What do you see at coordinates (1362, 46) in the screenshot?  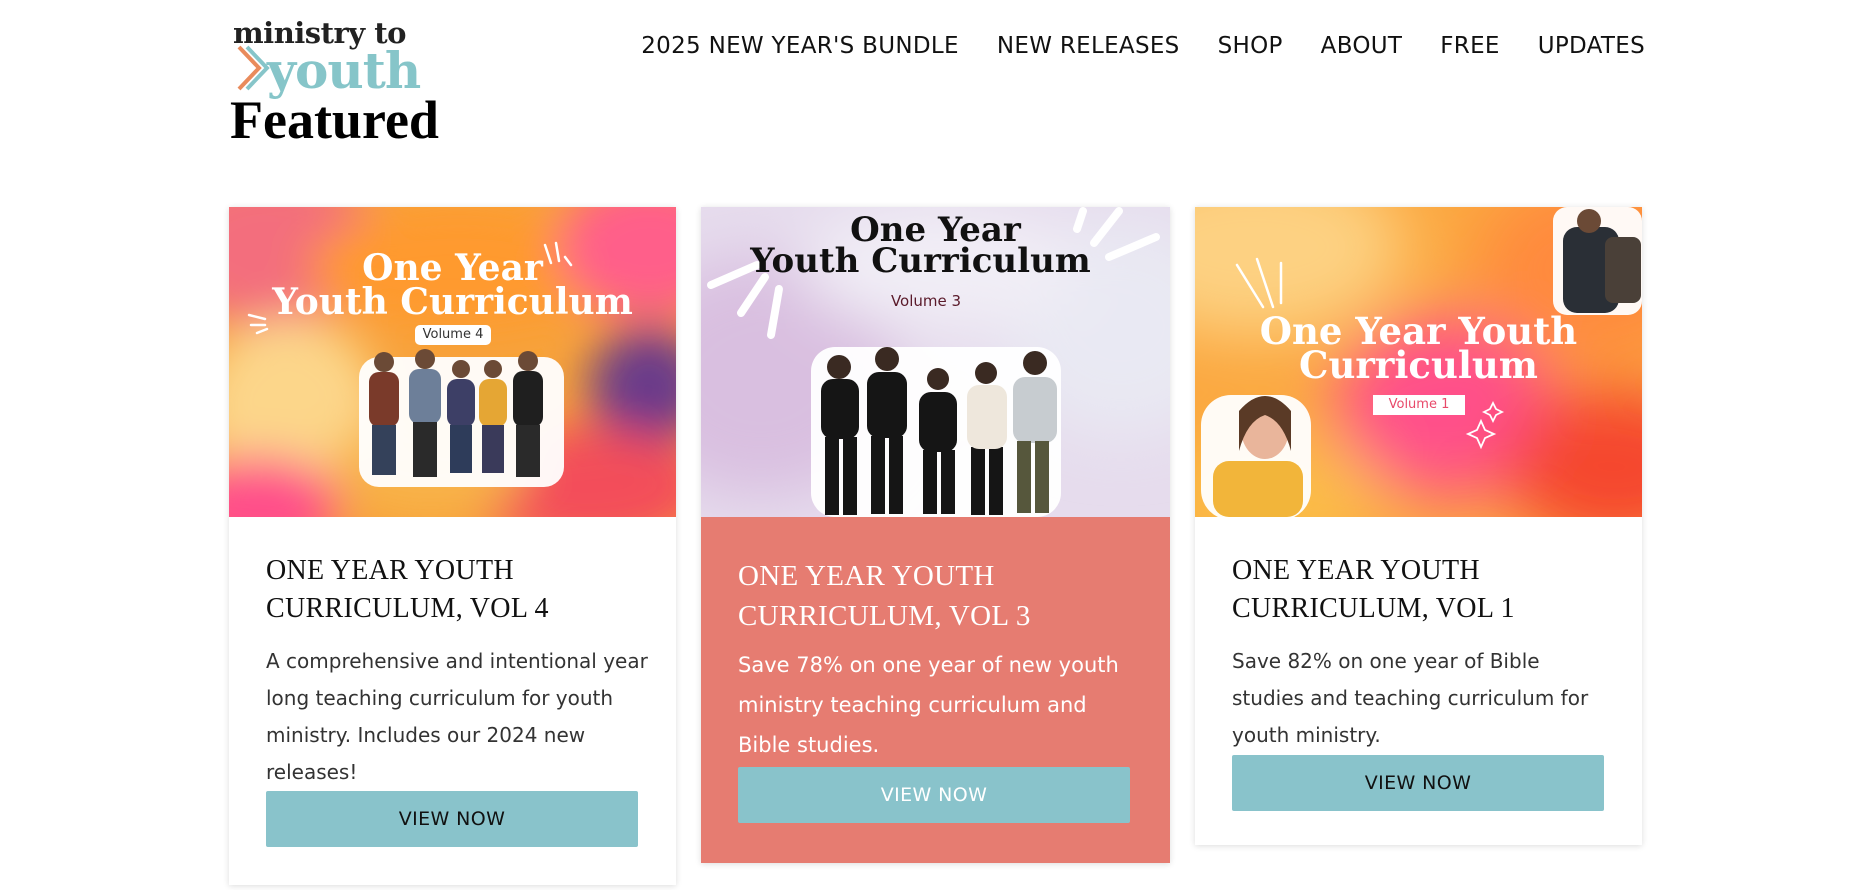 I see `nav-link-about: ABOUT` at bounding box center [1362, 46].